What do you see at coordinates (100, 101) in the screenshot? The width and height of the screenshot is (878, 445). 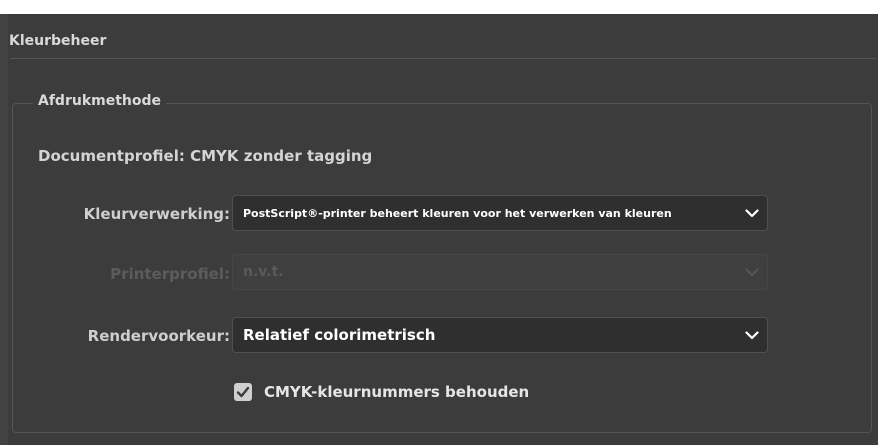 I see `print-method-legend: Afdrukmethode` at bounding box center [100, 101].